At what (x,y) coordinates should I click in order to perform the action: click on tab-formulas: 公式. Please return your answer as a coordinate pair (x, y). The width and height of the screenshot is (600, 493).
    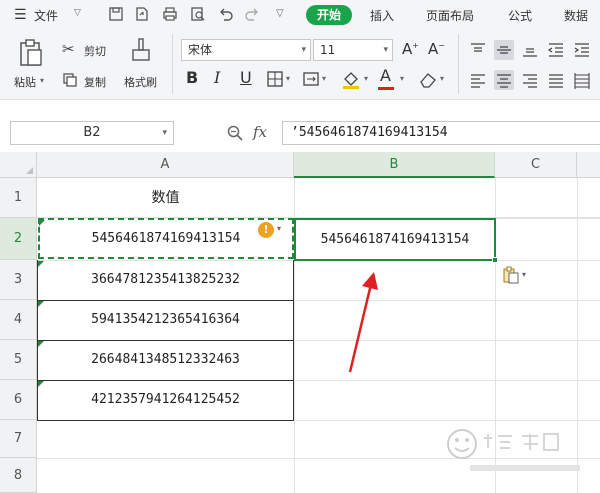
    Looking at the image, I should click on (520, 15).